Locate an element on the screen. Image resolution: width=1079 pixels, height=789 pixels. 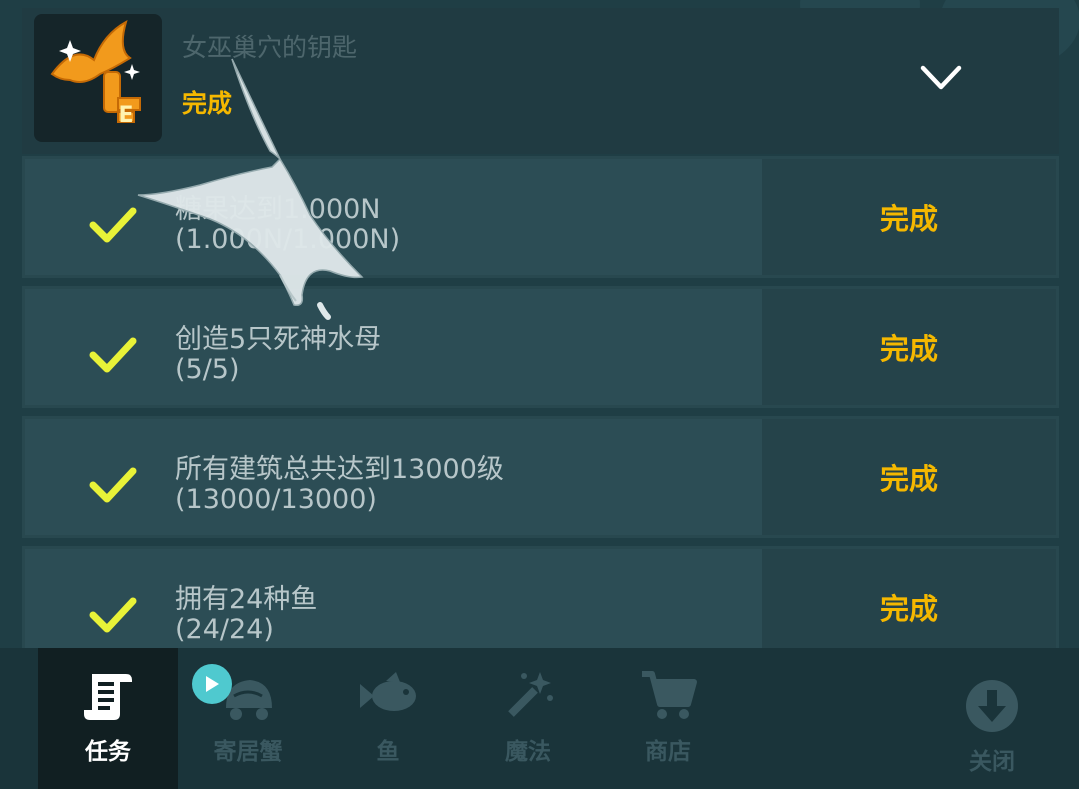
magic-wand-icon is located at coordinates (530, 694).